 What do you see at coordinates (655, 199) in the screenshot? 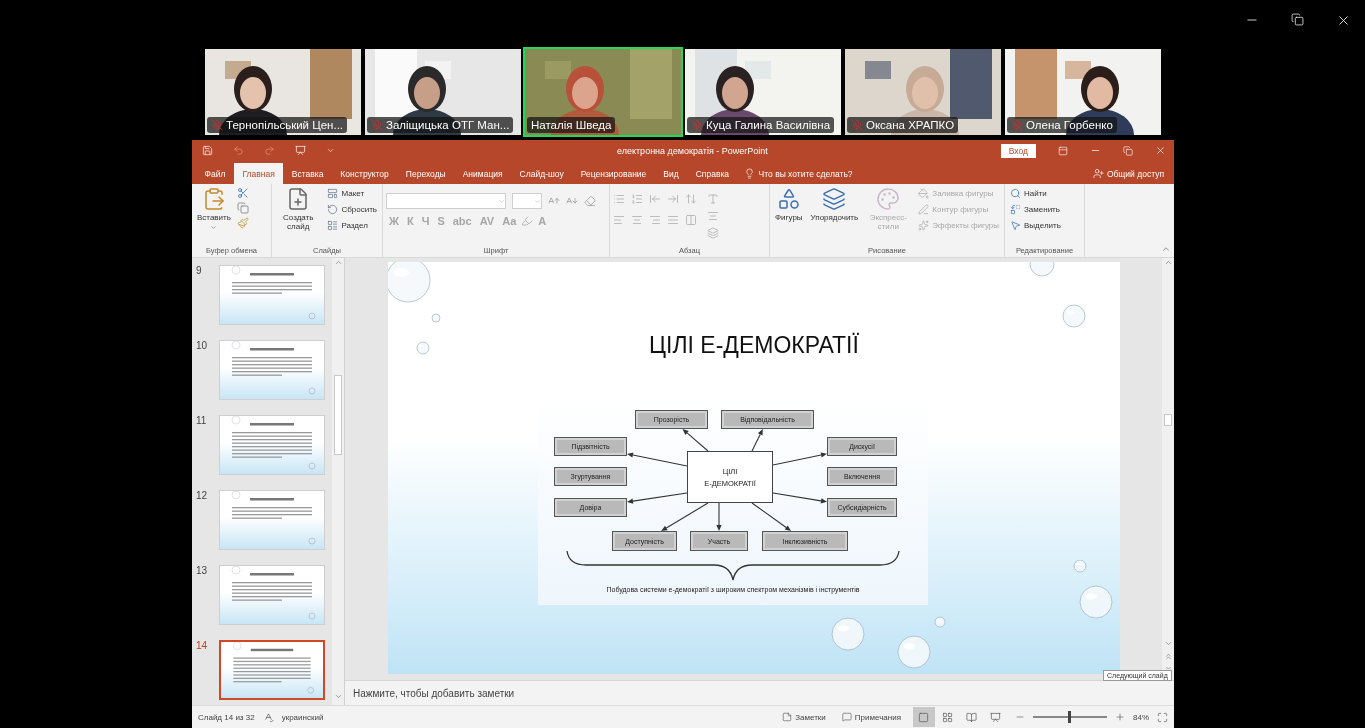
I see `decrease-indent-icon` at bounding box center [655, 199].